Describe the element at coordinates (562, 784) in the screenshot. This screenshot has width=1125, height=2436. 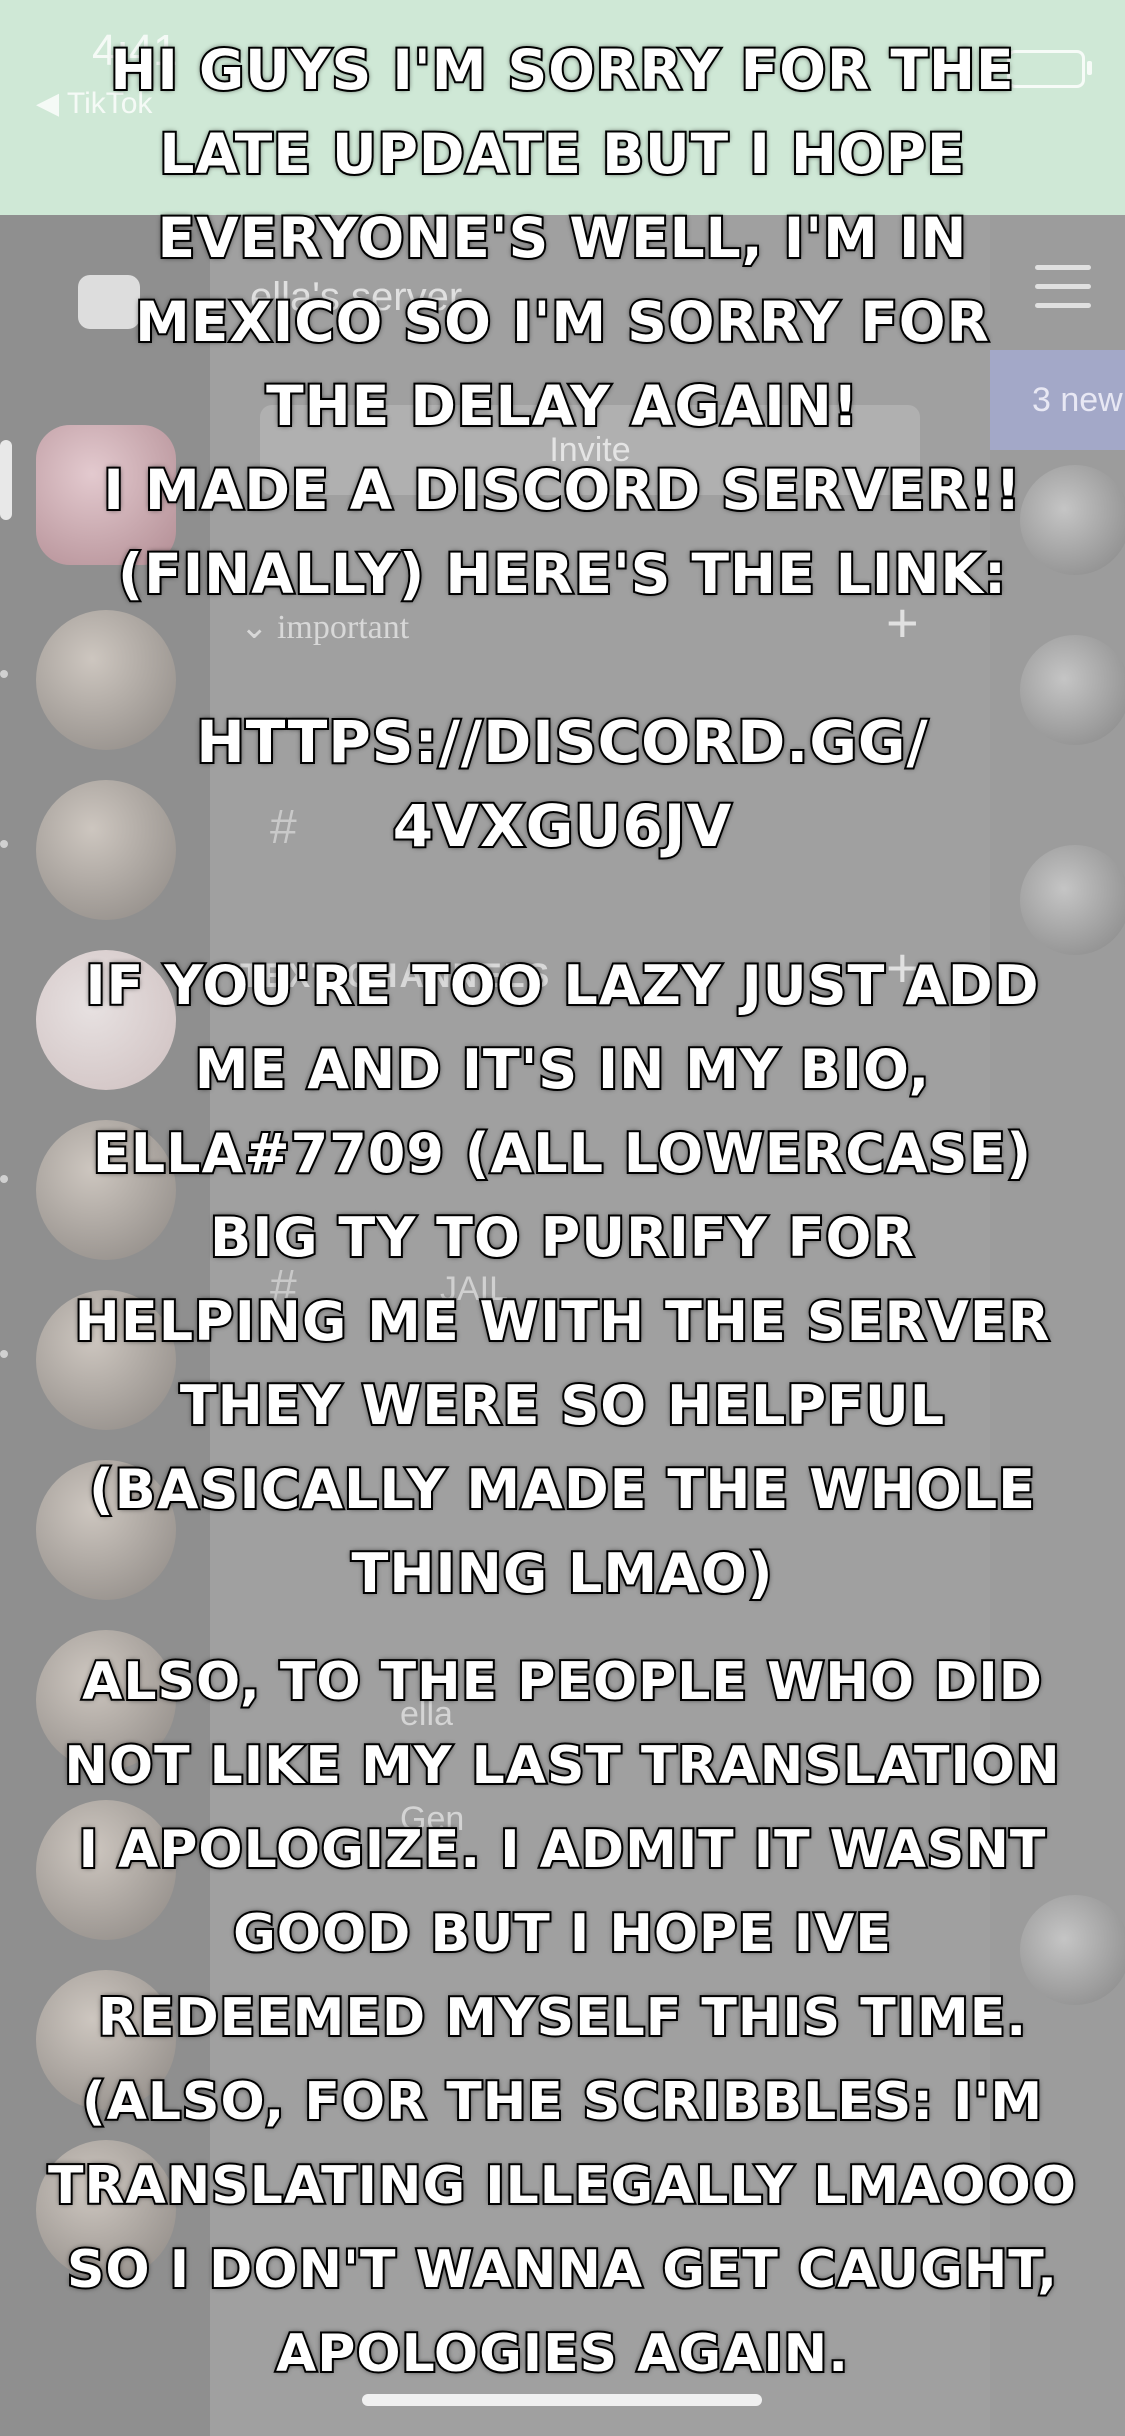
I see `discord-invite-link: https://discord.gg/ 4vxgu6jv` at that location.